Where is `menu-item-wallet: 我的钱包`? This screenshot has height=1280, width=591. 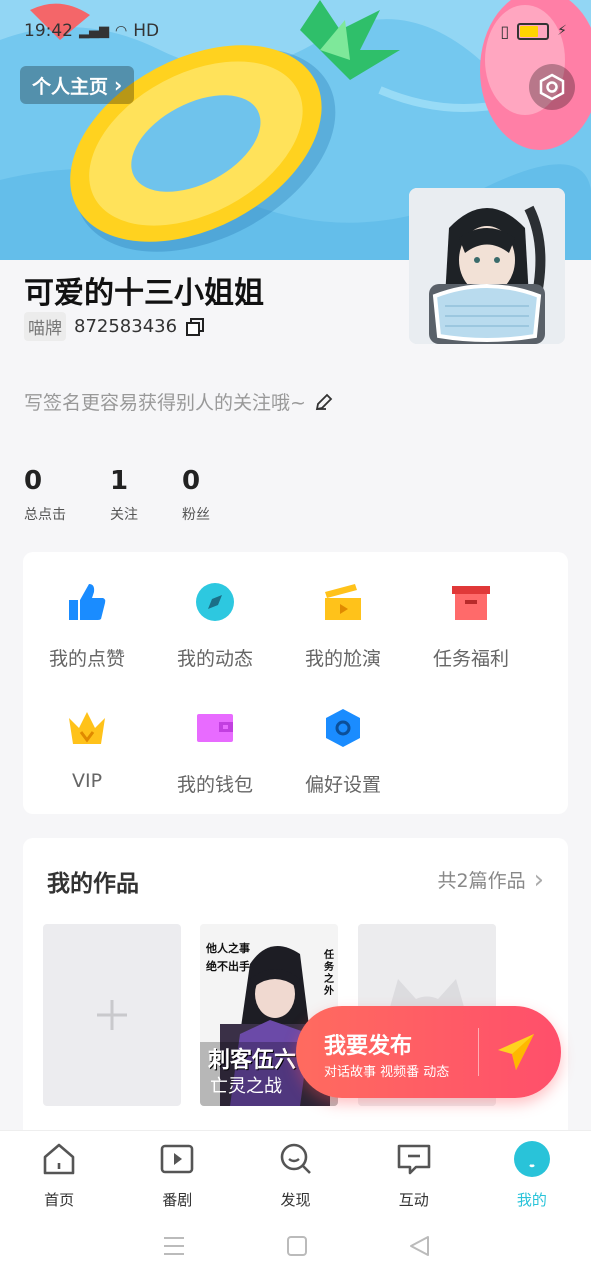 menu-item-wallet: 我的钱包 is located at coordinates (215, 752).